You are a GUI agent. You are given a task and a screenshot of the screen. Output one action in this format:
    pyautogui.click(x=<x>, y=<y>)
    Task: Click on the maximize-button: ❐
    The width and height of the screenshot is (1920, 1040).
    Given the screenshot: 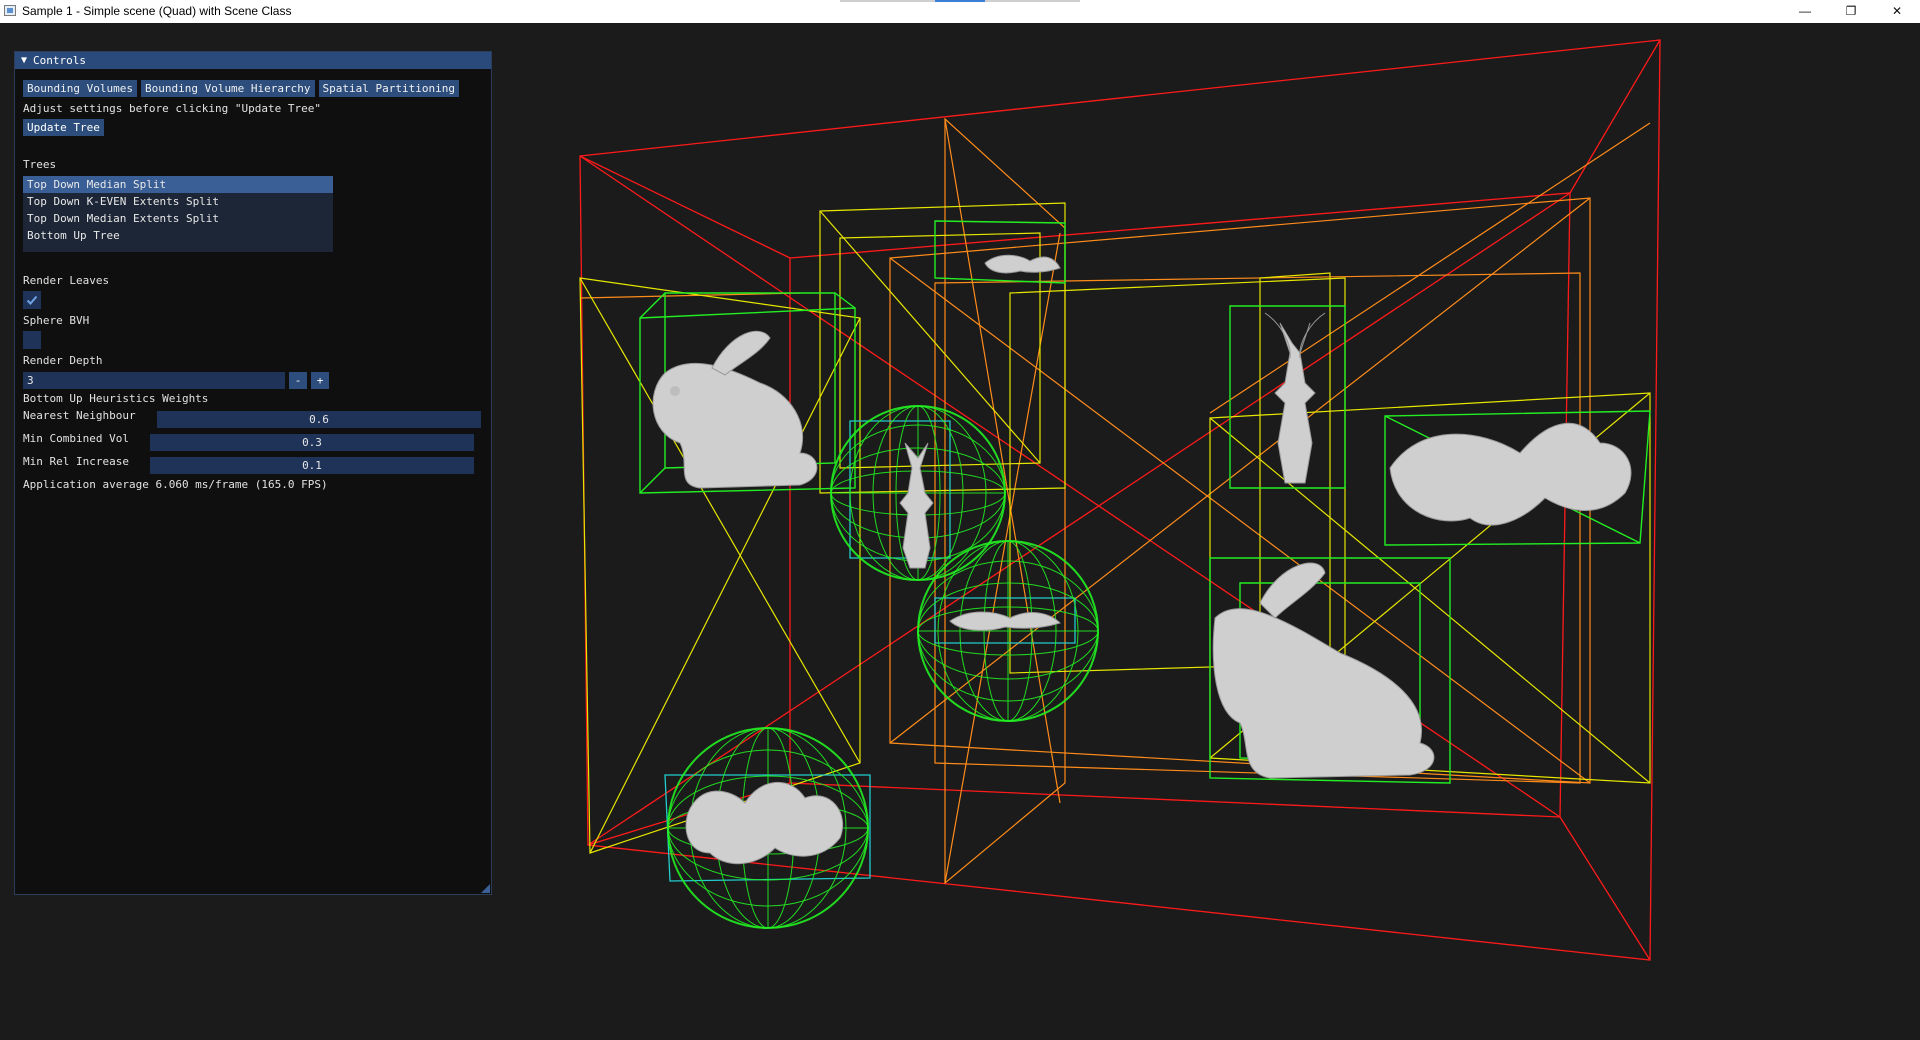 What is the action you would take?
    pyautogui.click(x=1851, y=11)
    